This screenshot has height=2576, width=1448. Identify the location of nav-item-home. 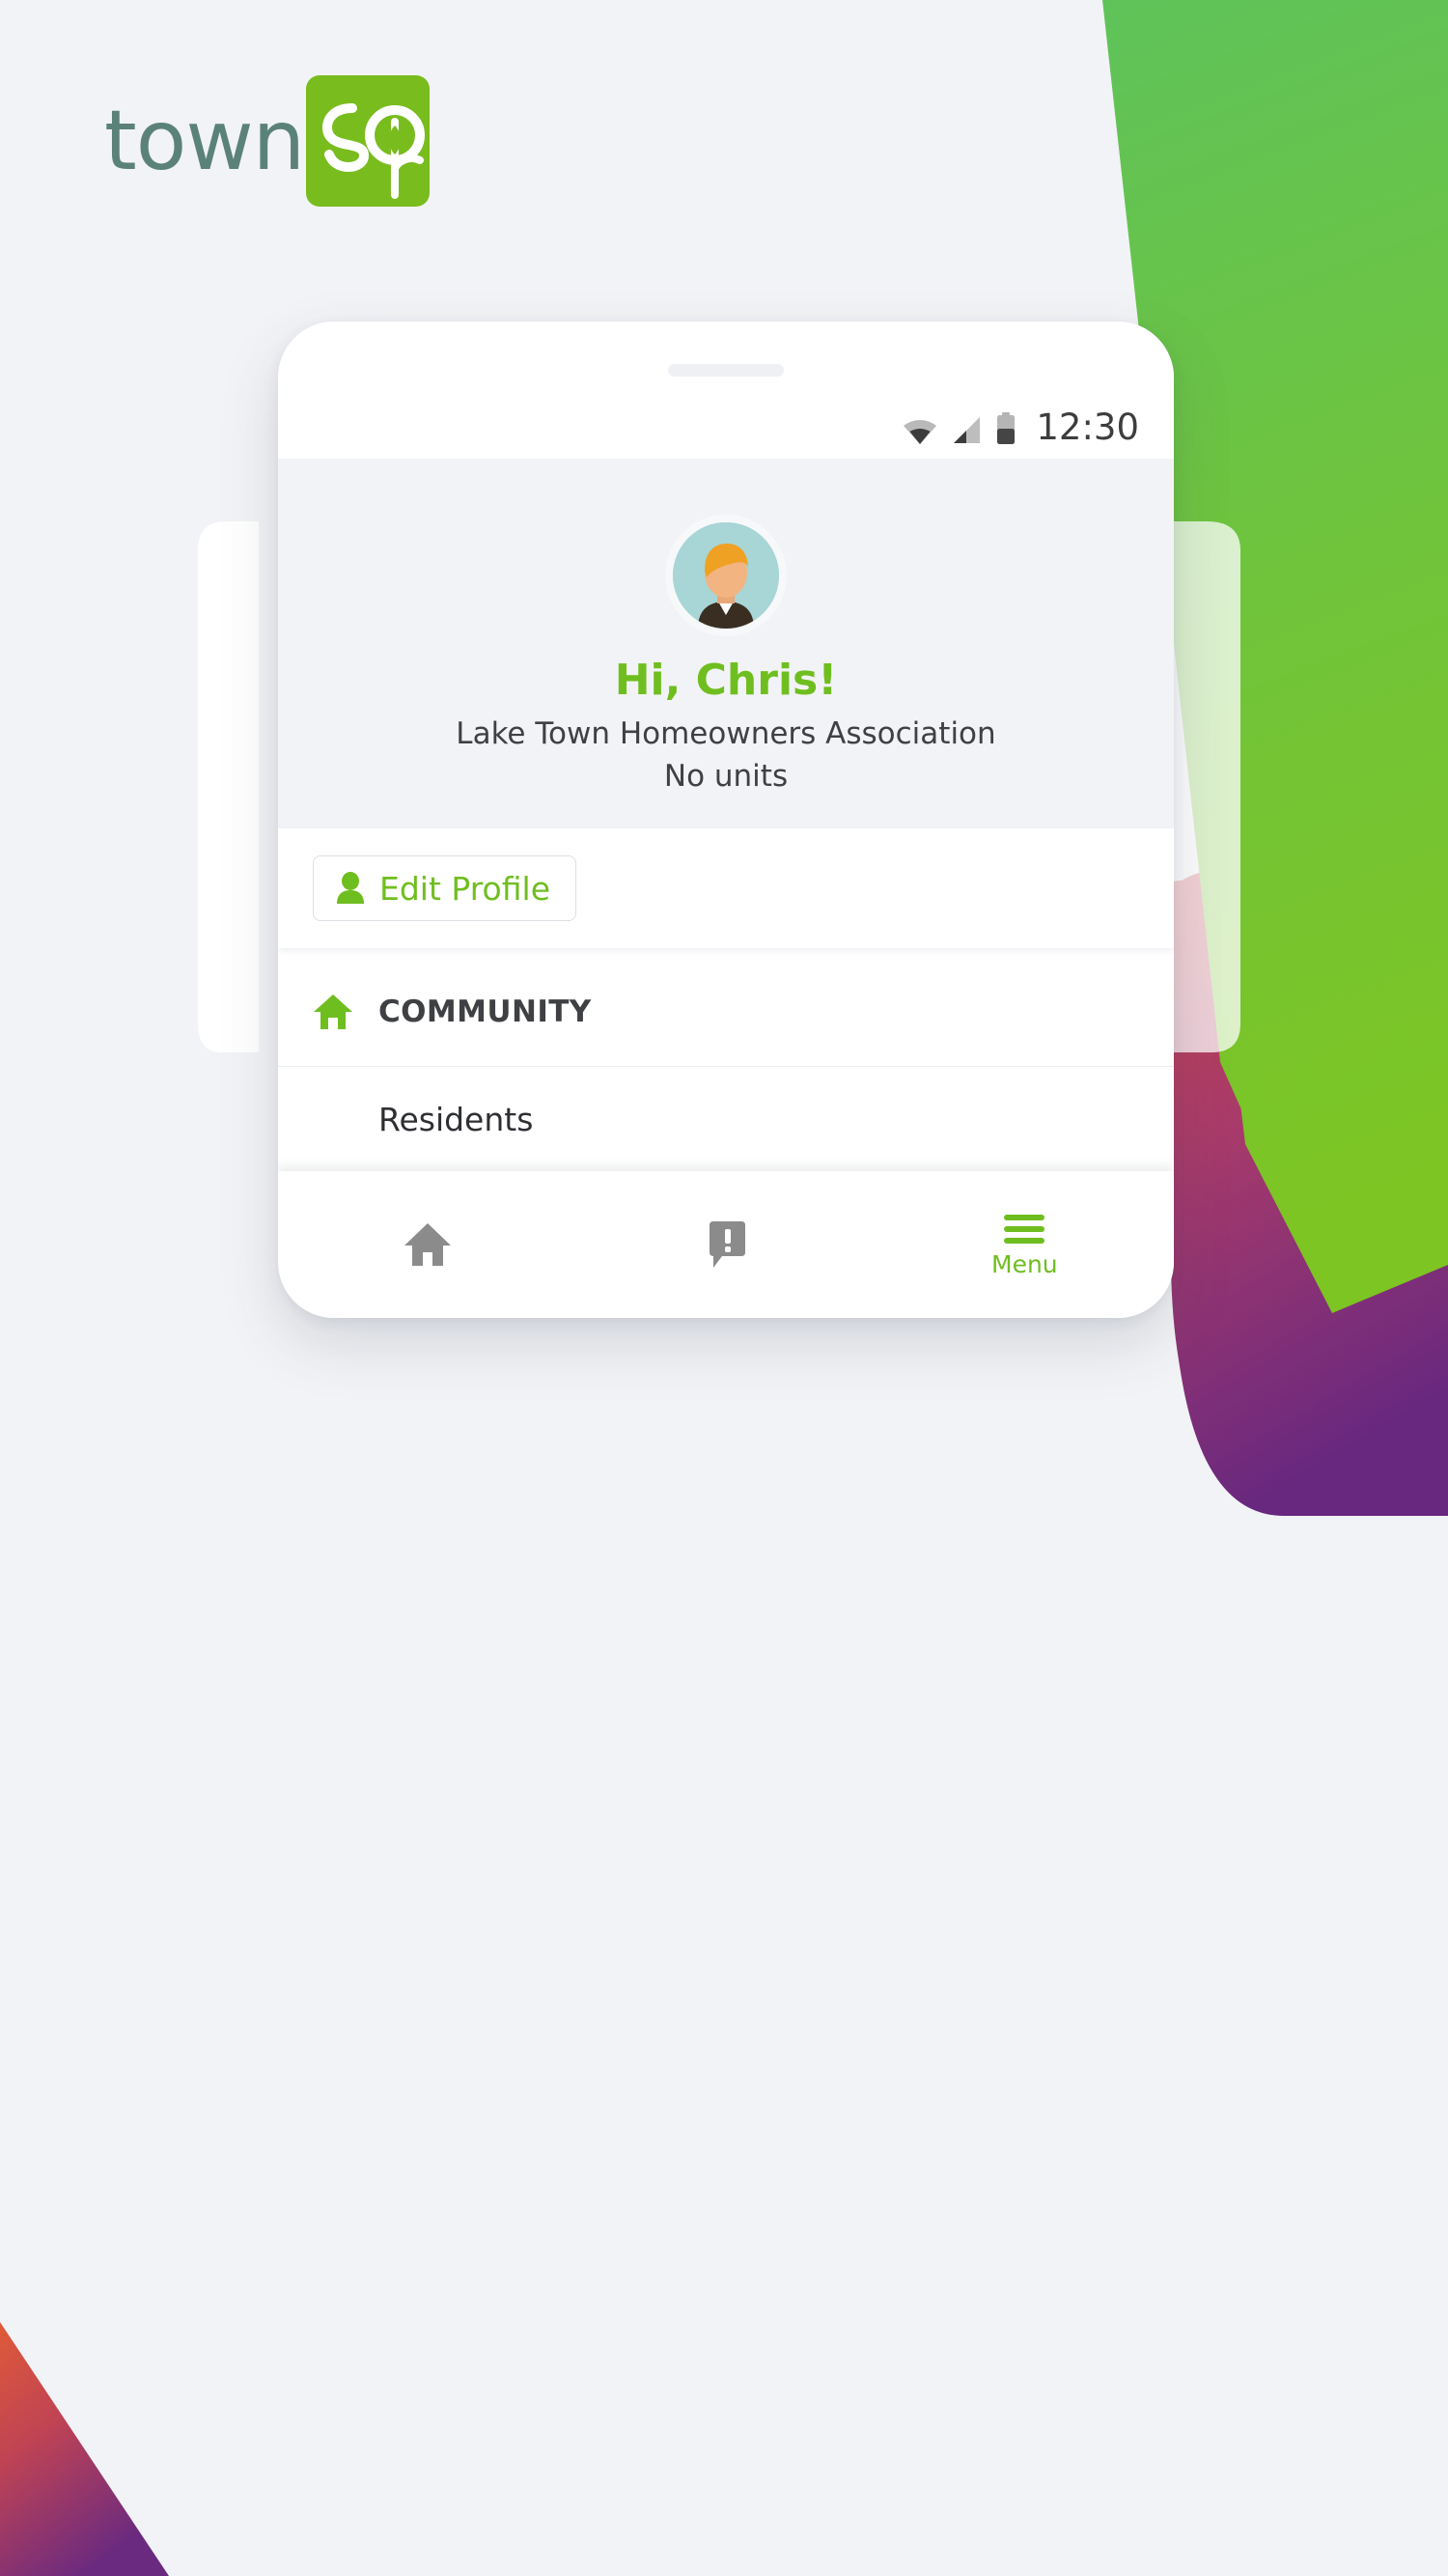
(427, 1245).